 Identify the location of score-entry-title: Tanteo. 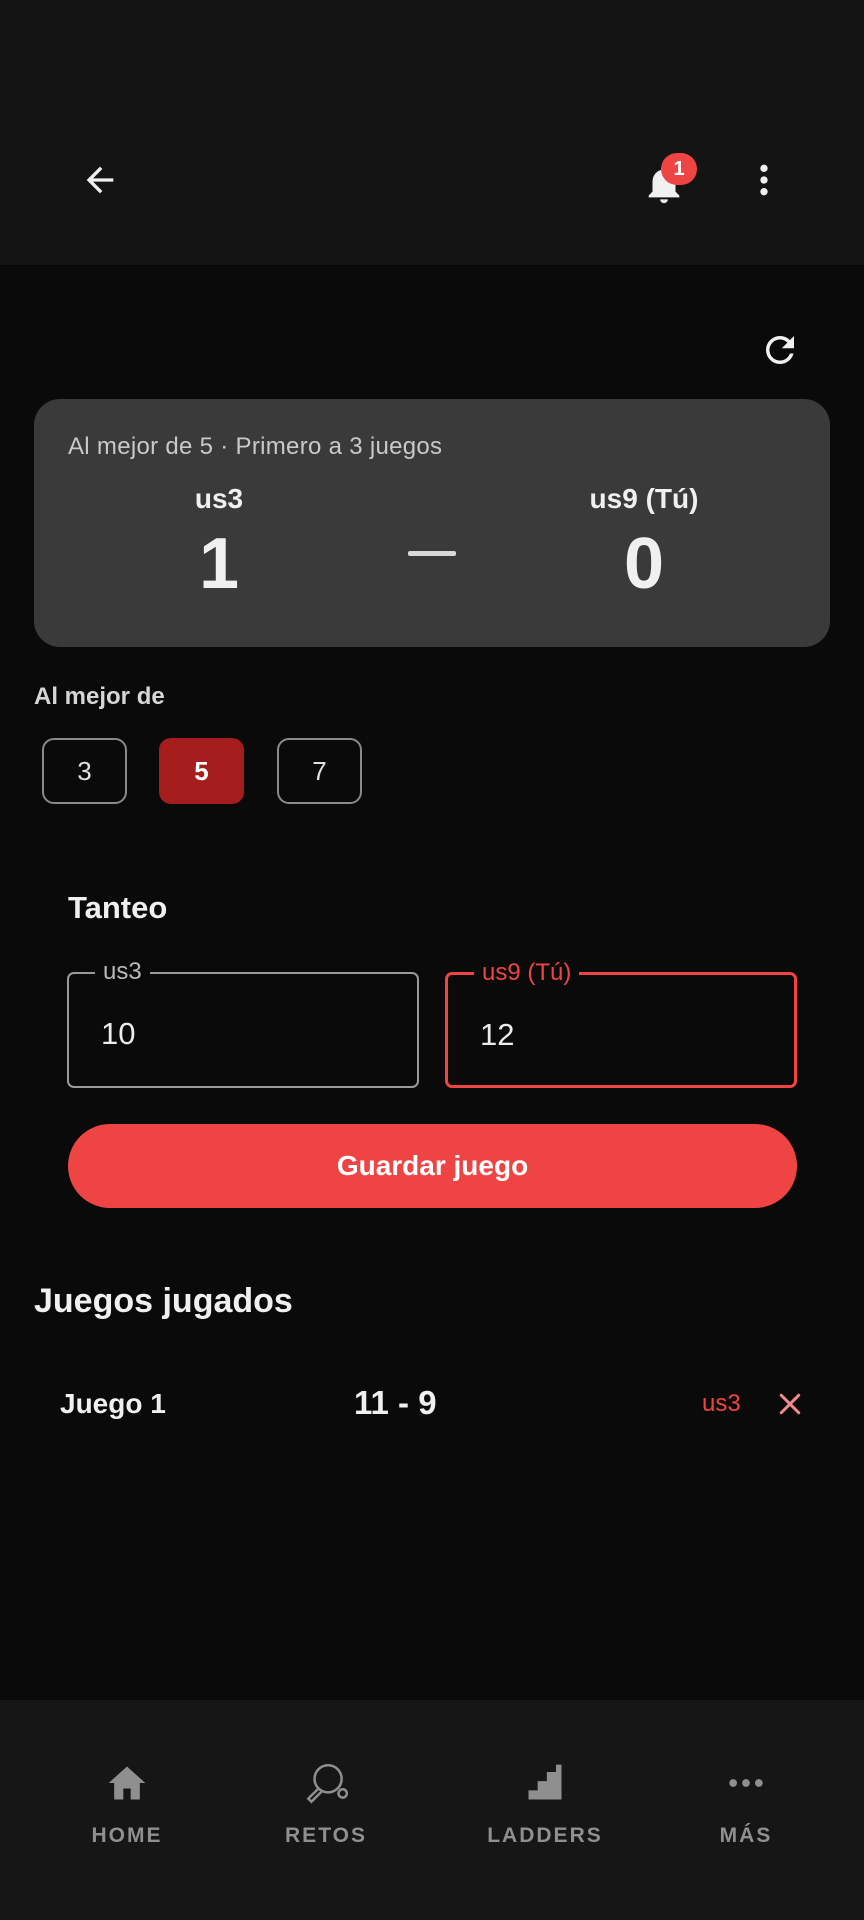
(118, 907).